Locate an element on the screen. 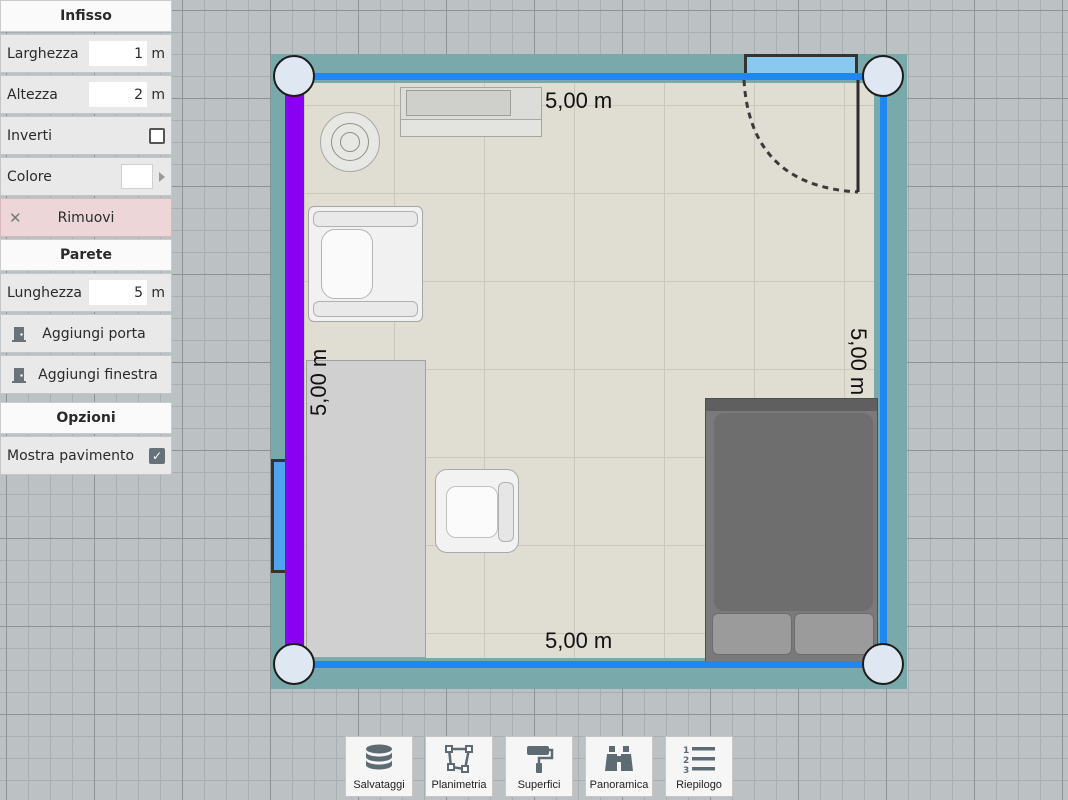 This screenshot has width=1068, height=800. svg-text: 3 is located at coordinates (686, 770).